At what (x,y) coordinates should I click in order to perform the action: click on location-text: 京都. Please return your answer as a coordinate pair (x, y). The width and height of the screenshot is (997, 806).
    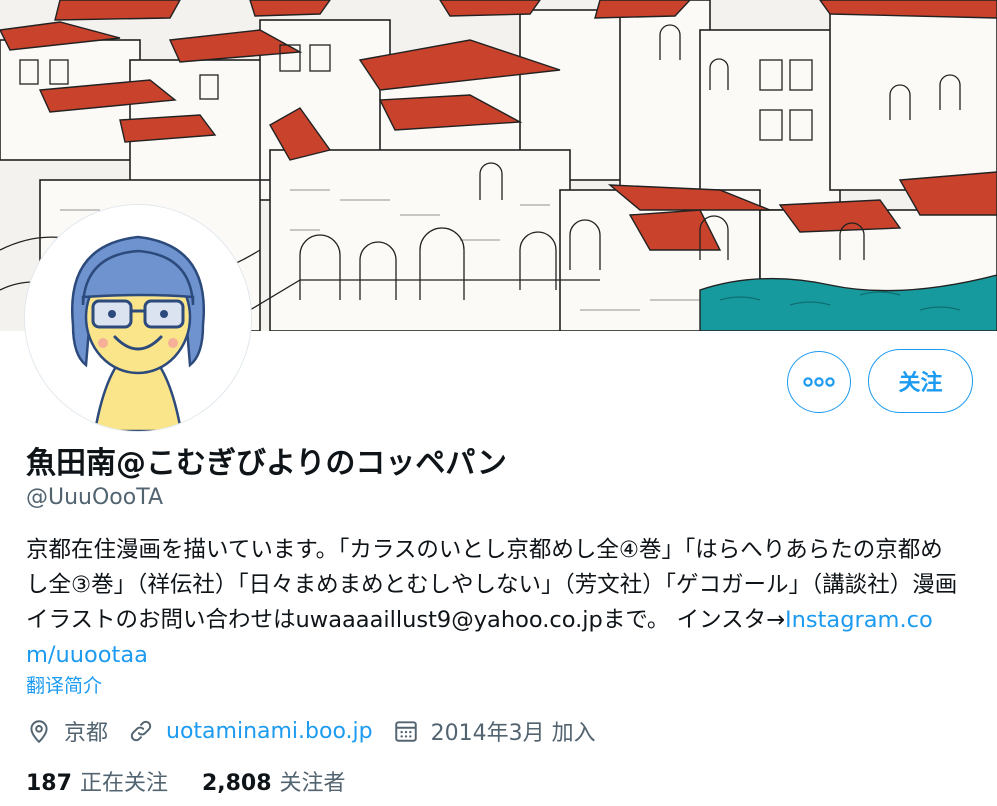
    Looking at the image, I should click on (86, 733).